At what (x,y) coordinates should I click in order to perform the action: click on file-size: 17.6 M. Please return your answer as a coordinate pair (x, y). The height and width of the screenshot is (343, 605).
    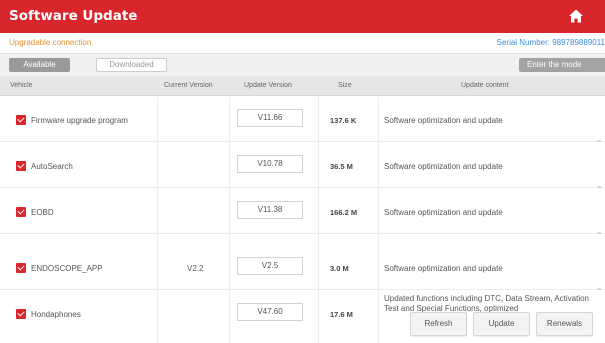
    Looking at the image, I should click on (341, 314).